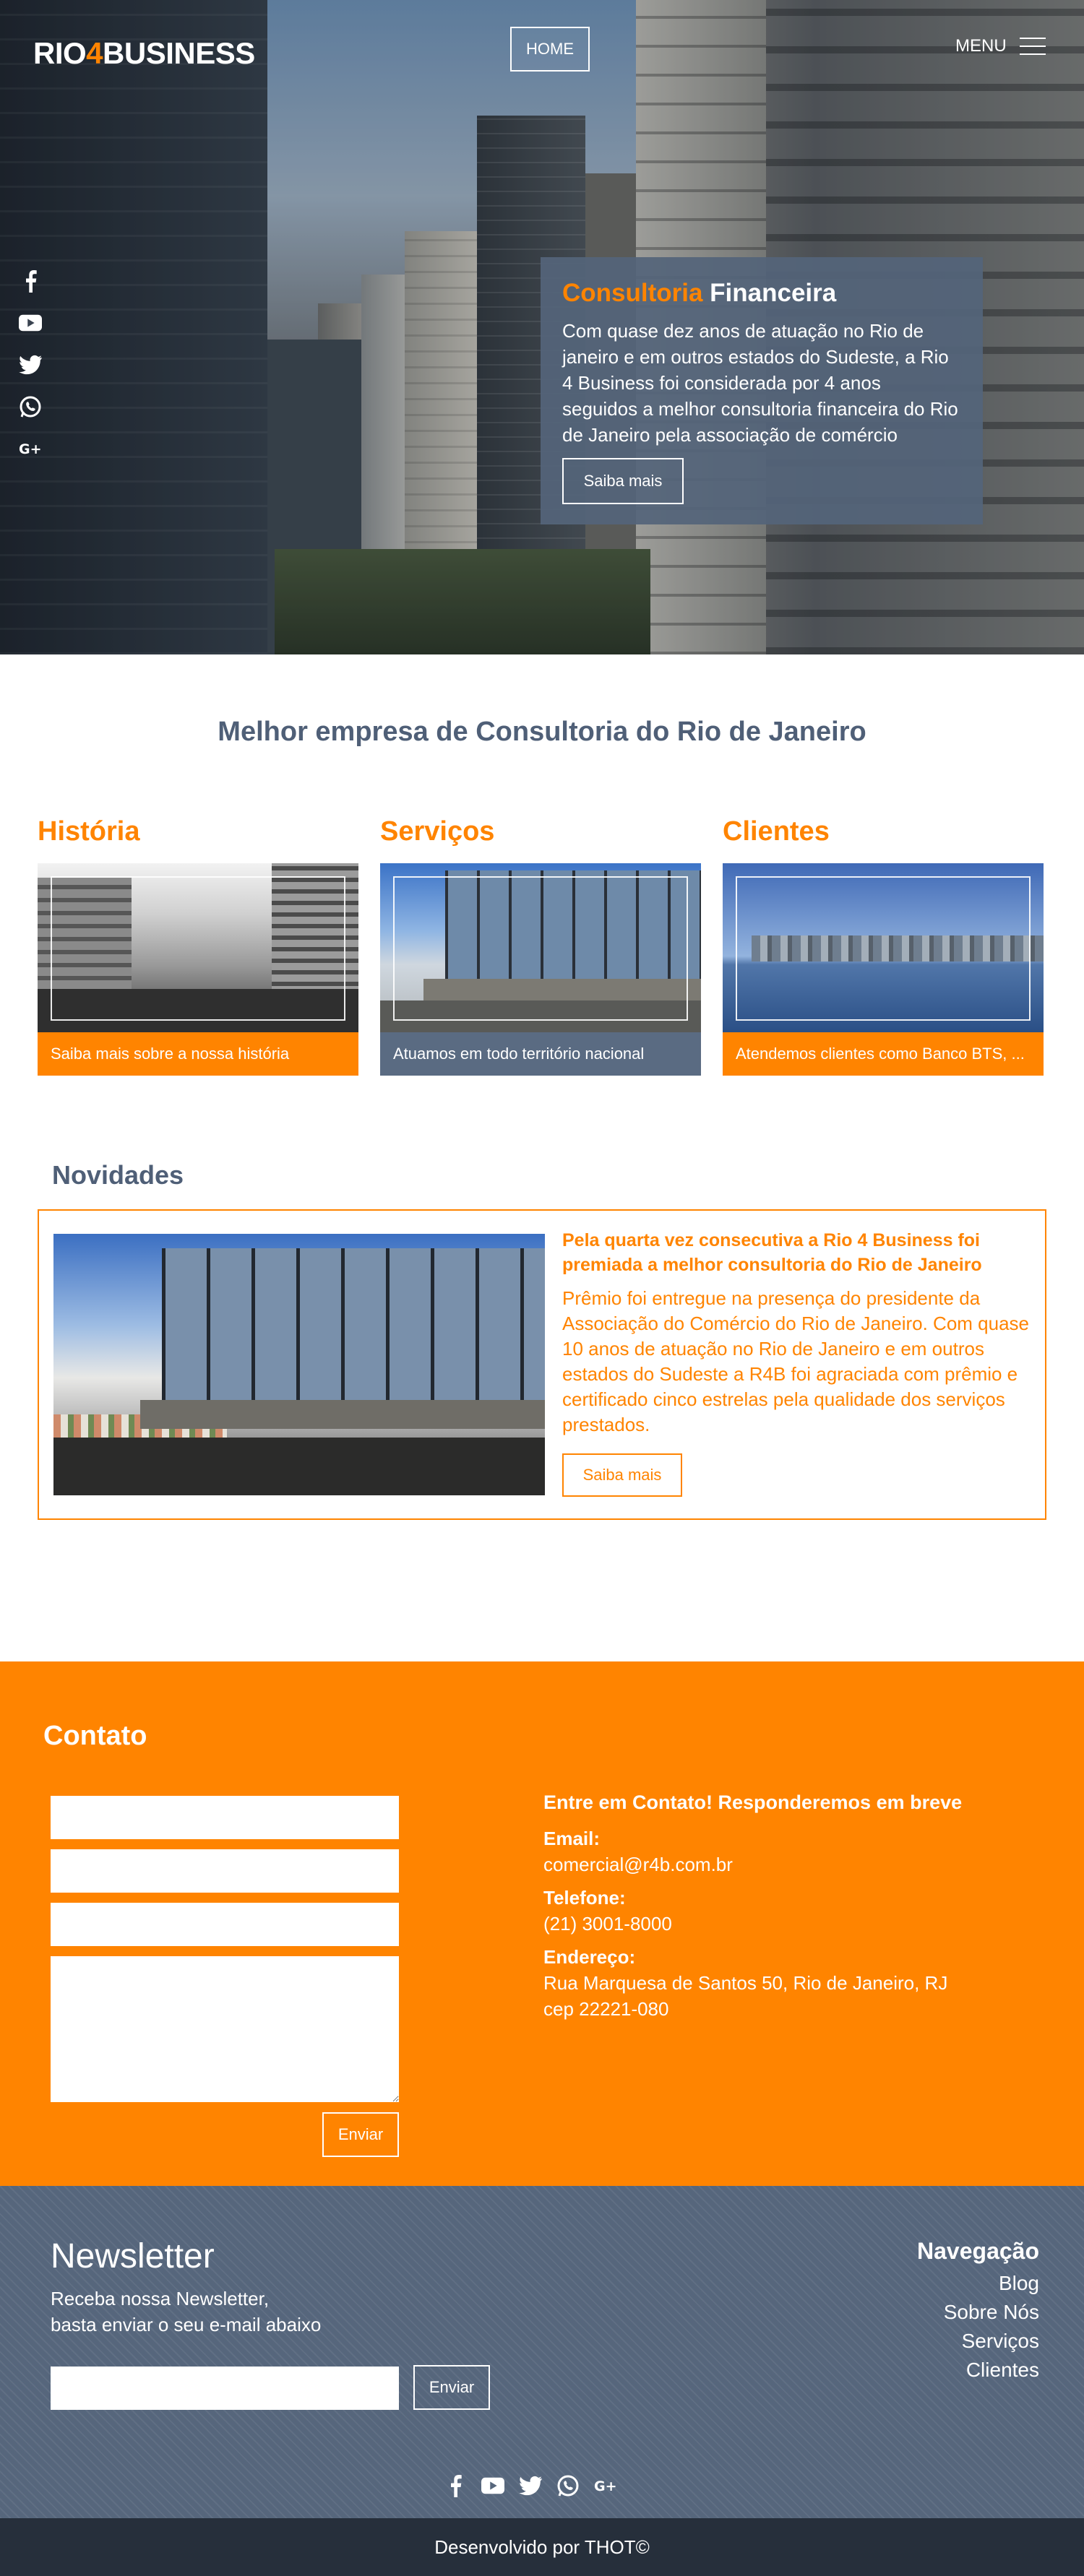 The height and width of the screenshot is (2576, 1084). I want to click on newsletter-subtitle-line: basta enviar o seu e-mail abaixo, so click(186, 2325).